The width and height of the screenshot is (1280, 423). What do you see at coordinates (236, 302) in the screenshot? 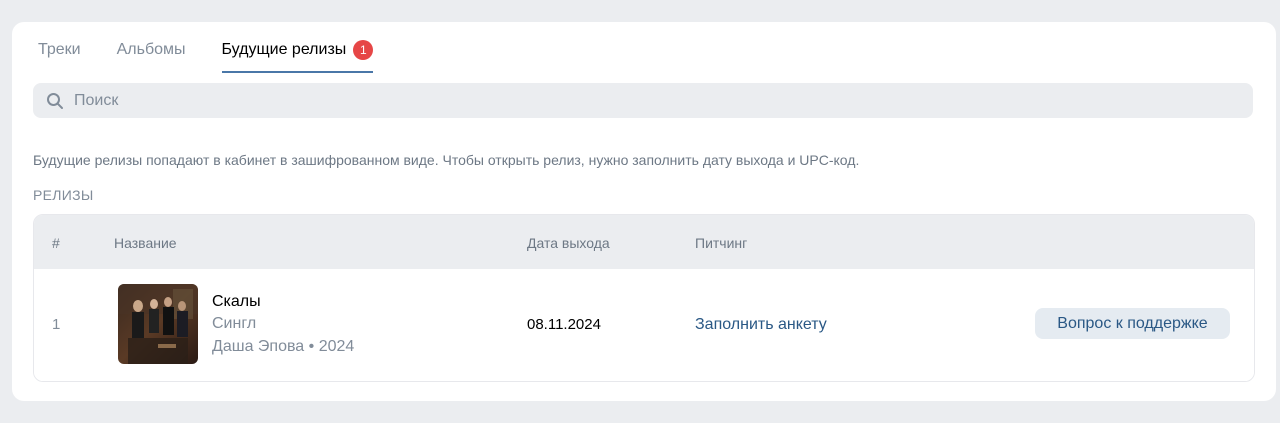
I see `release-title: Скалы` at bounding box center [236, 302].